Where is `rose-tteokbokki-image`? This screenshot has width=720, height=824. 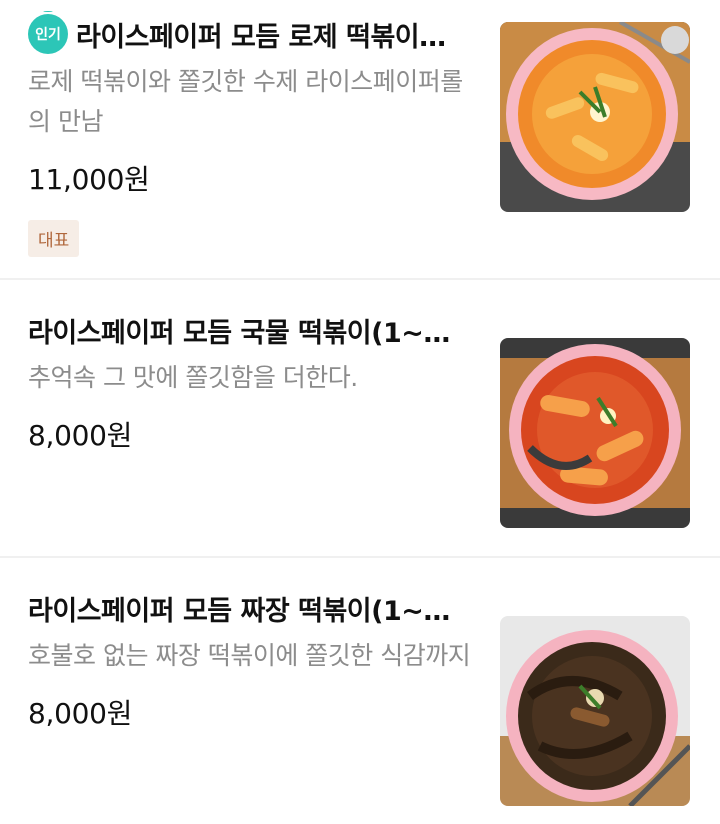 rose-tteokbokki-image is located at coordinates (595, 117).